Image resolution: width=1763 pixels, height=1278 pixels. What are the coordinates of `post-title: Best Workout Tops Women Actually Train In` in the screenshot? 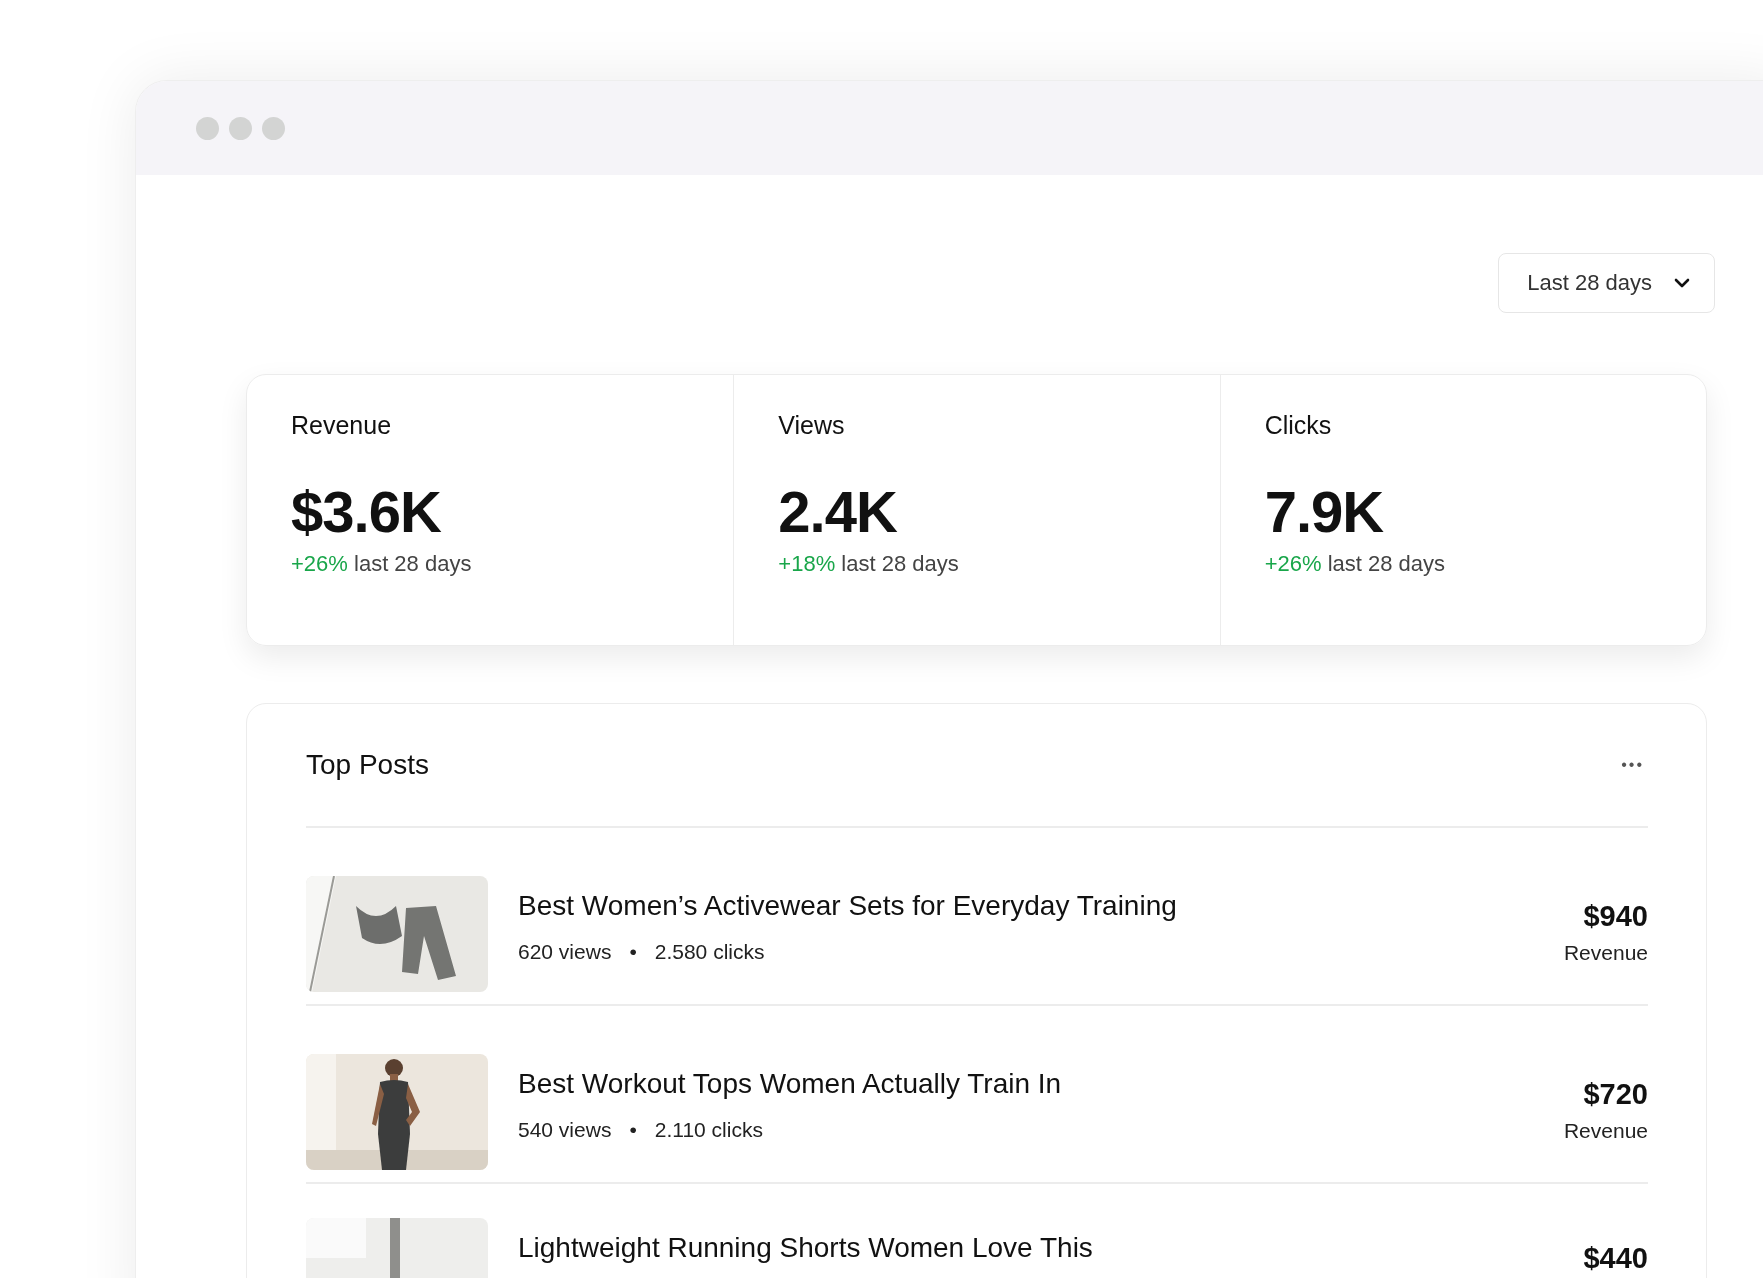 It's located at (1026, 1084).